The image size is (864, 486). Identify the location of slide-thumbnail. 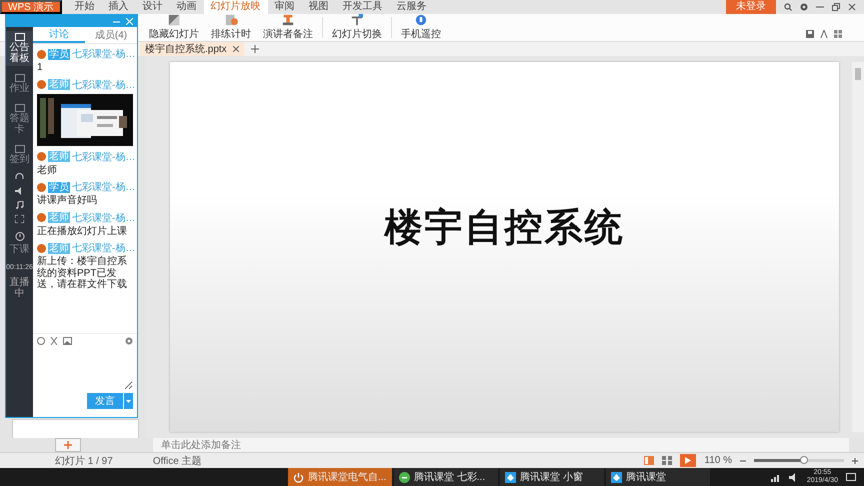
(75, 428).